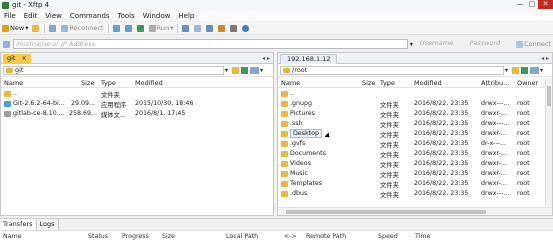  I want to click on new-button: New ▾, so click(15, 28).